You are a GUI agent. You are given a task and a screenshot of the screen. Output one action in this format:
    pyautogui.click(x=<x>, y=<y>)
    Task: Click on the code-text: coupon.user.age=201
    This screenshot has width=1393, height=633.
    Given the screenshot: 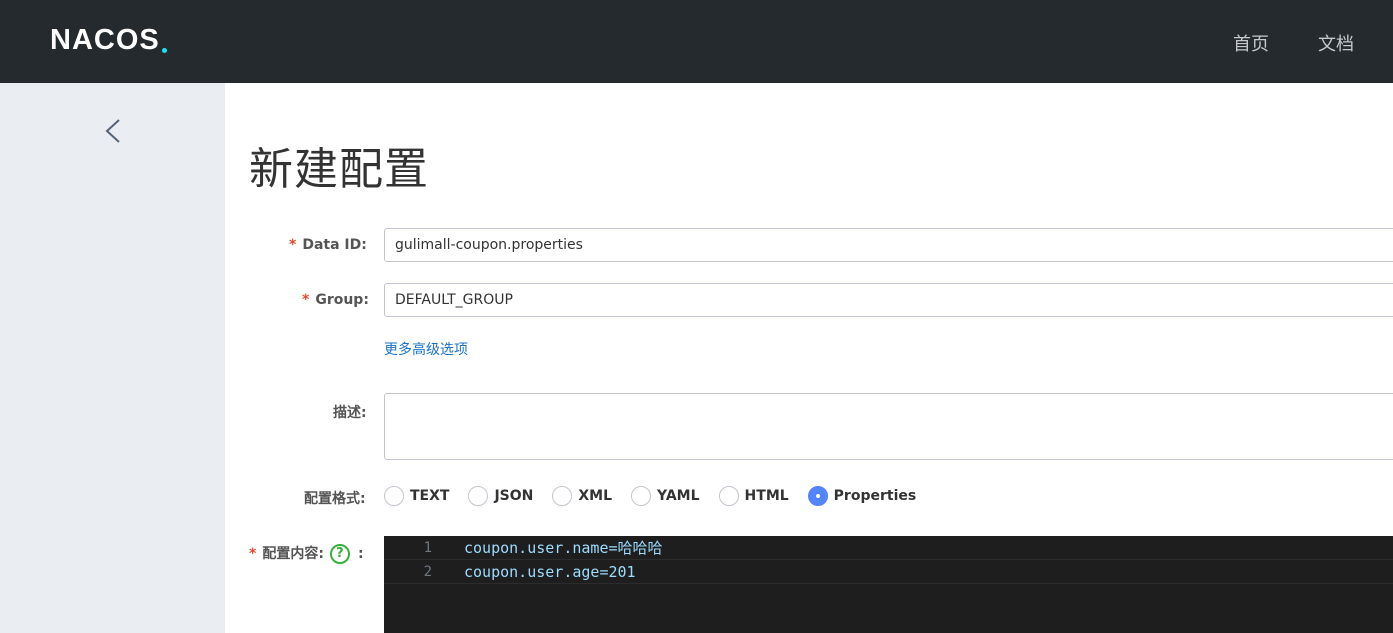 What is the action you would take?
    pyautogui.click(x=550, y=571)
    